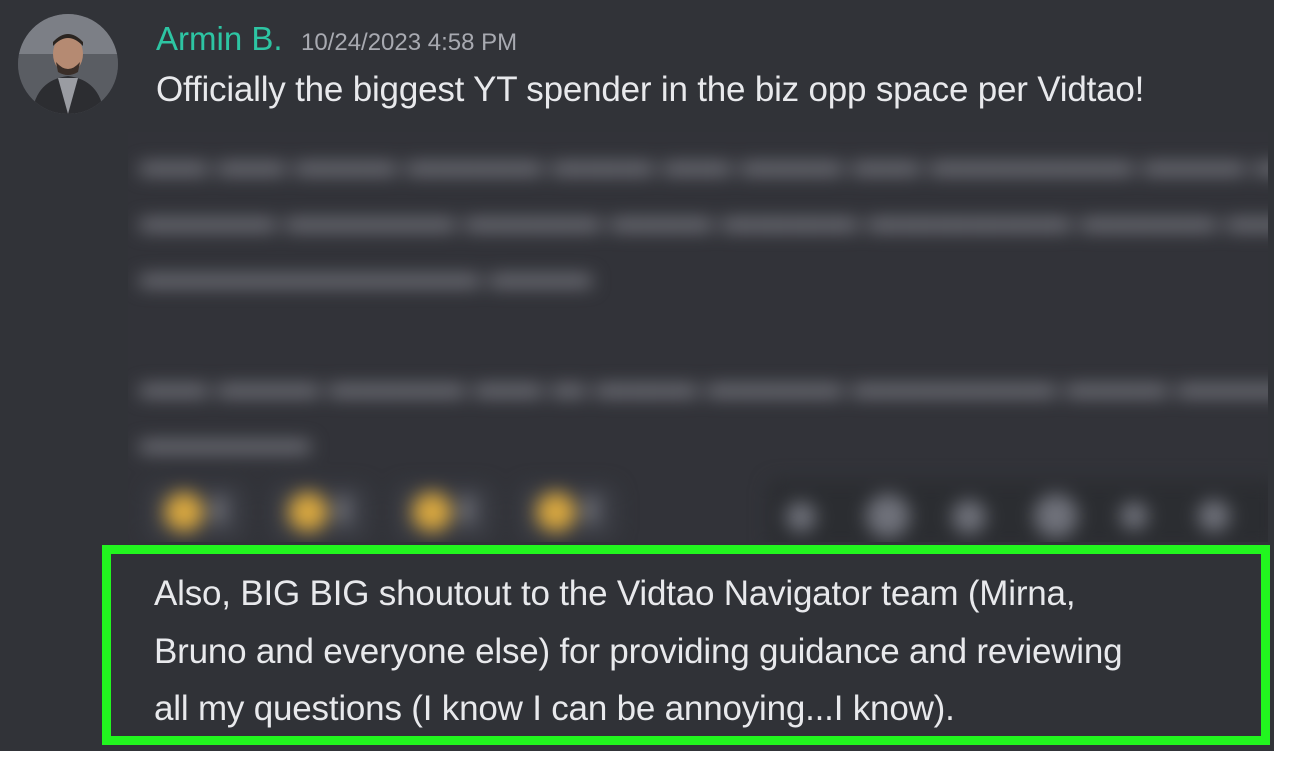 The height and width of the screenshot is (769, 1292). Describe the element at coordinates (1056, 516) in the screenshot. I see `thread-icon` at that location.